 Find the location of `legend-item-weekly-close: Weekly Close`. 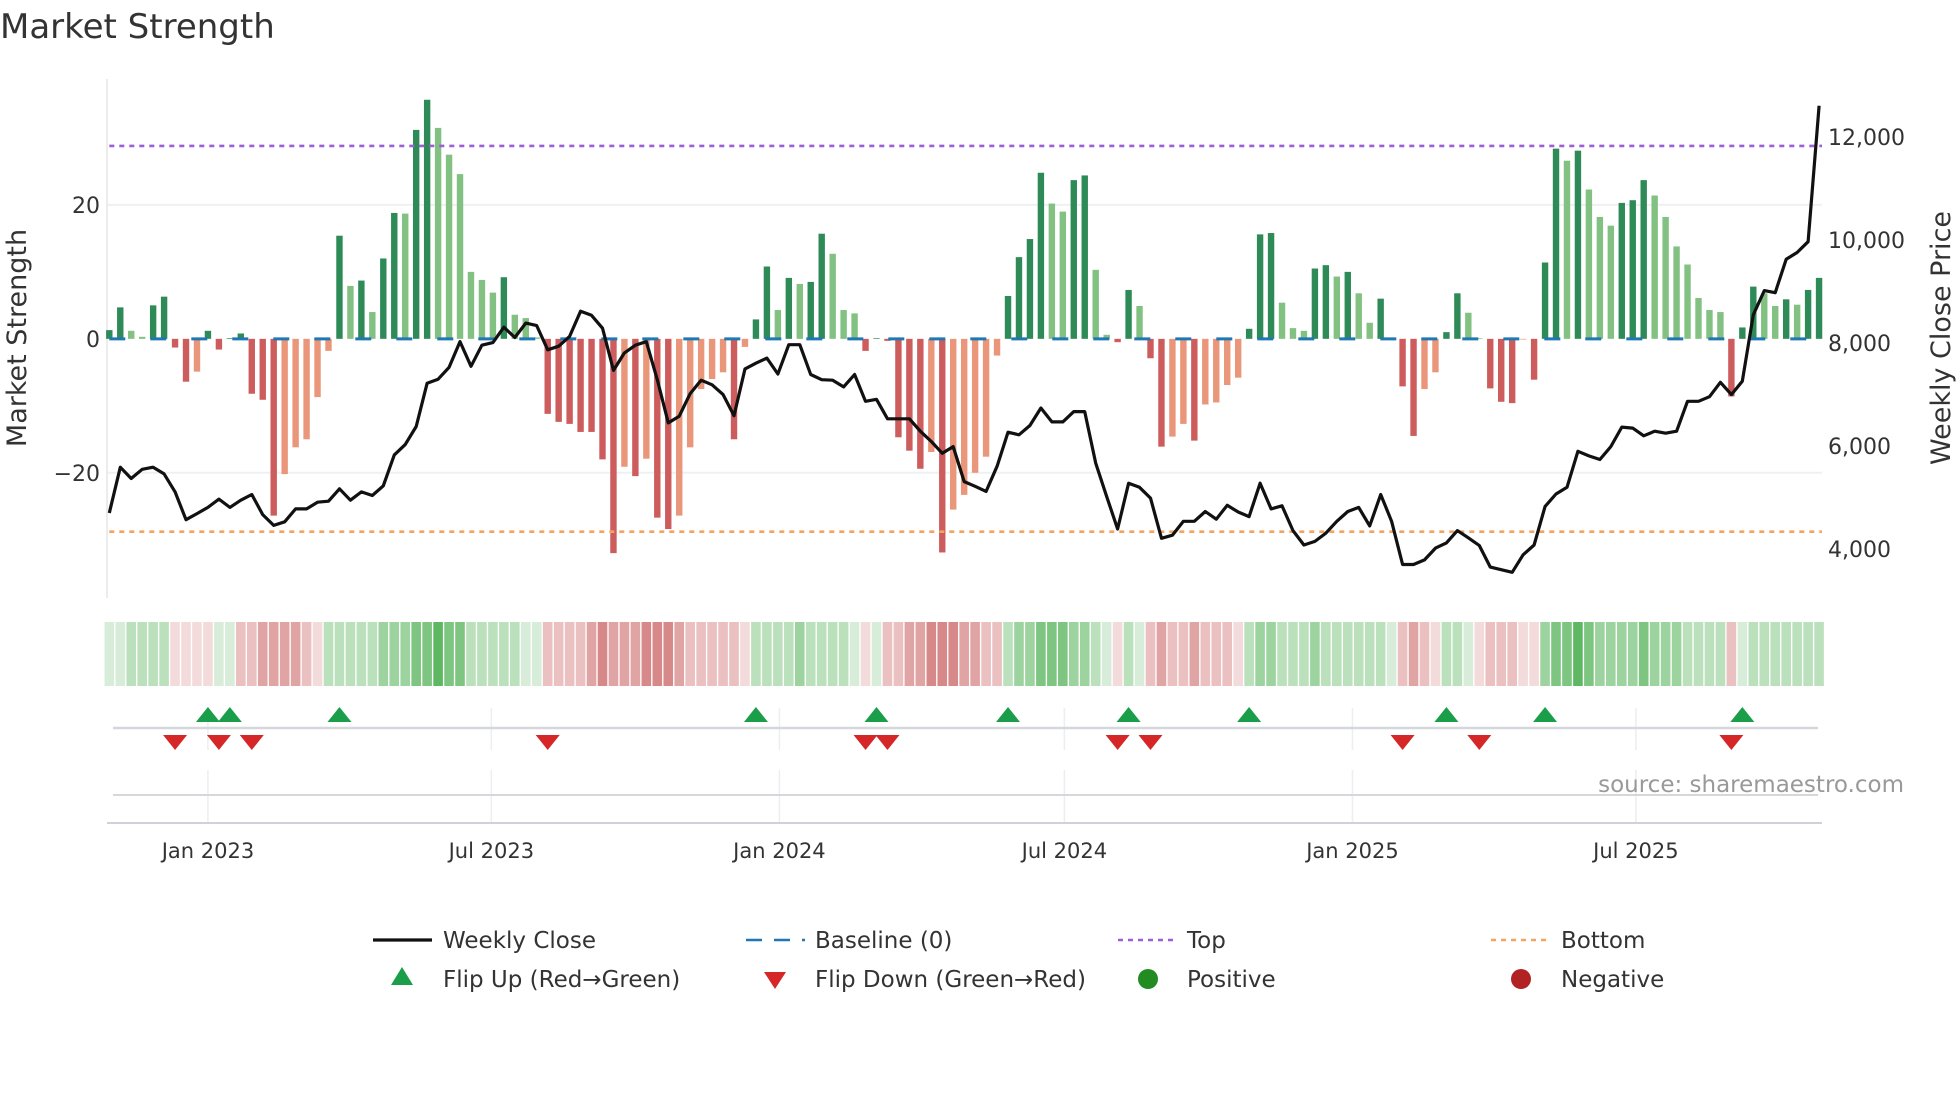

legend-item-weekly-close: Weekly Close is located at coordinates (484, 941).